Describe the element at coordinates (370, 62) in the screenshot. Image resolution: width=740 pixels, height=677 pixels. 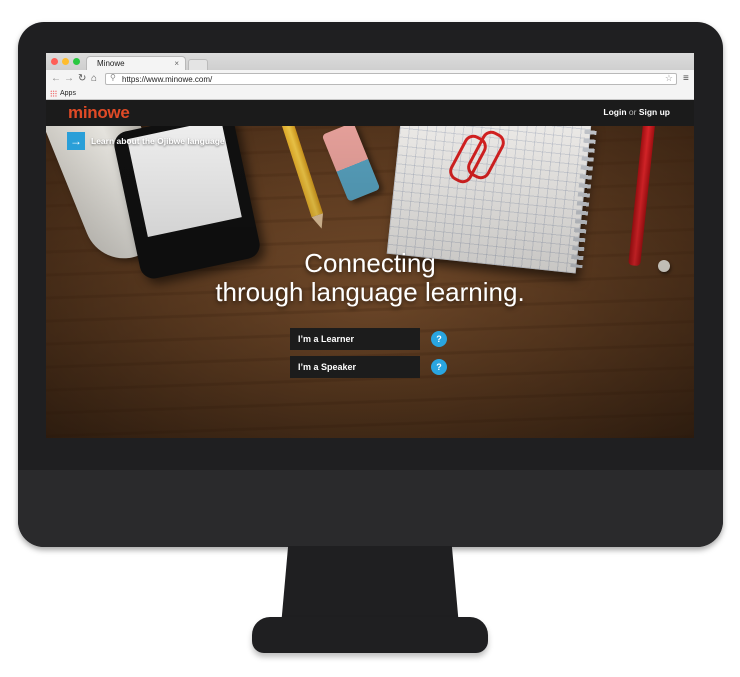
I see `browser-tab-bar: Minowe ×` at that location.